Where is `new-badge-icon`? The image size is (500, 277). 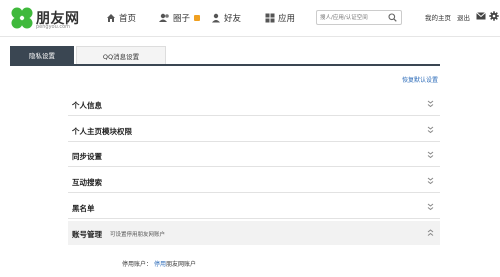 new-badge-icon is located at coordinates (197, 18).